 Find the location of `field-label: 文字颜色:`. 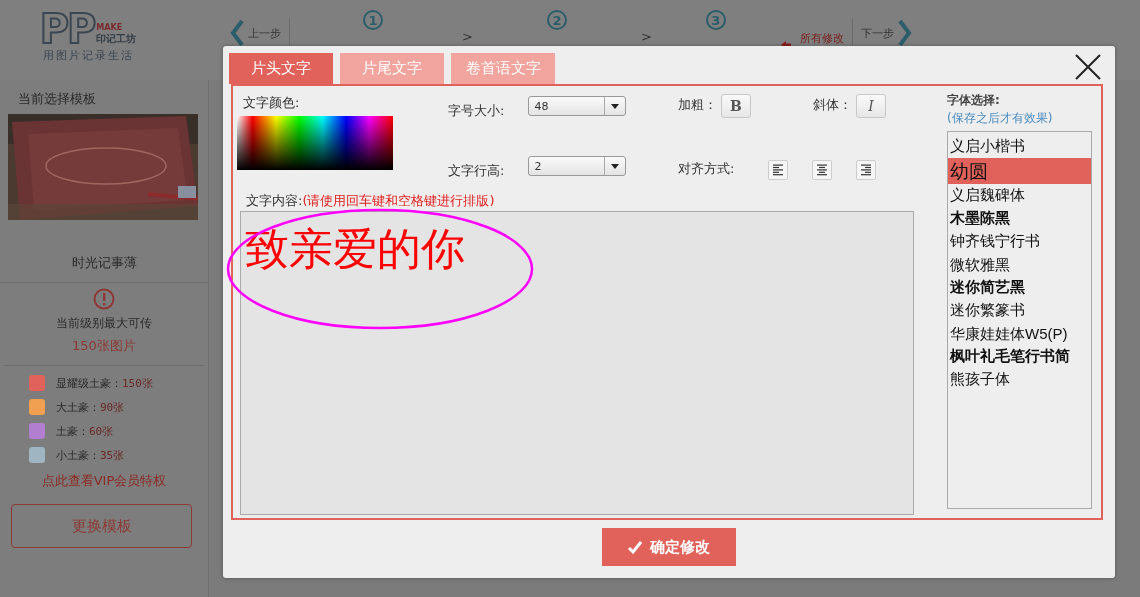

field-label: 文字颜色: is located at coordinates (271, 102).